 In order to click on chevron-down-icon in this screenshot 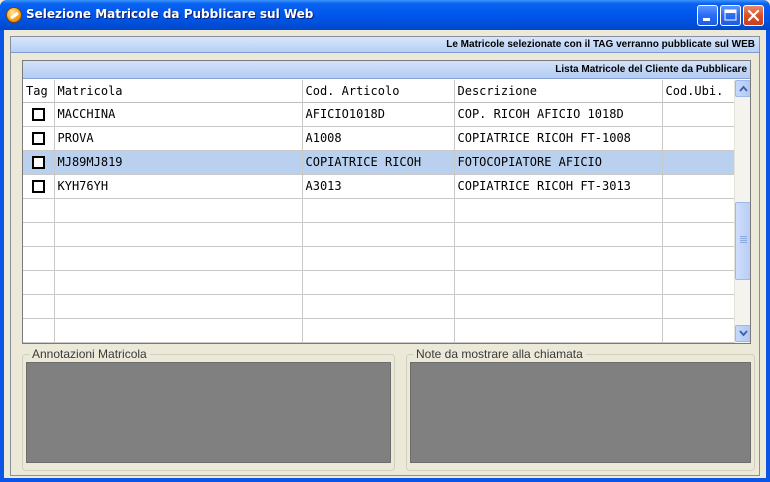, I will do `click(743, 333)`.